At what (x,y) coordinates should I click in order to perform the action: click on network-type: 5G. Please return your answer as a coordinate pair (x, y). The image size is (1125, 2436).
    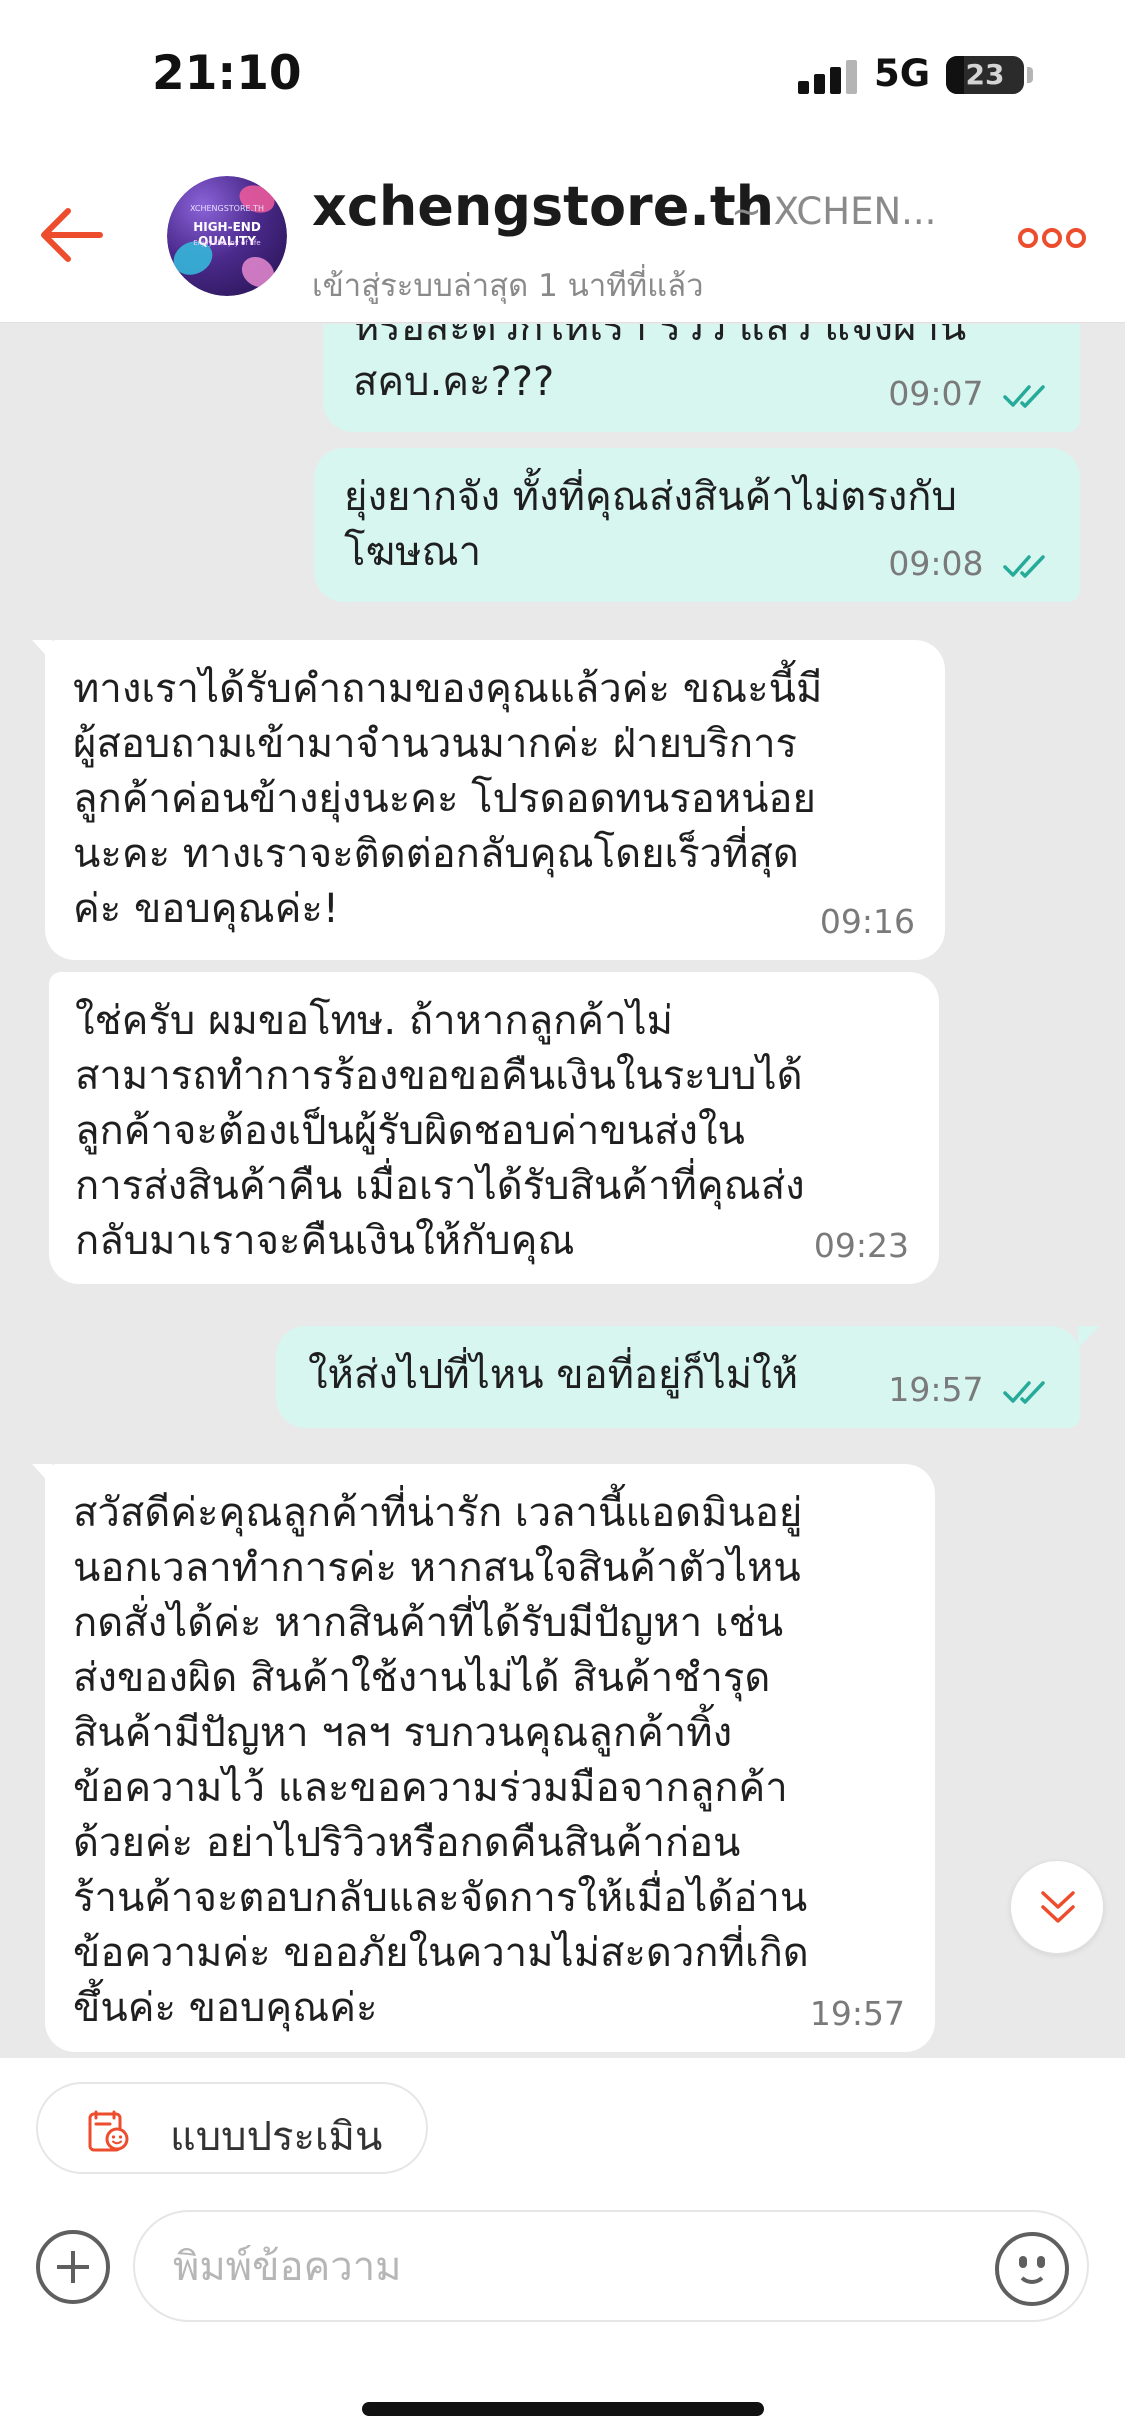
    Looking at the image, I should click on (902, 73).